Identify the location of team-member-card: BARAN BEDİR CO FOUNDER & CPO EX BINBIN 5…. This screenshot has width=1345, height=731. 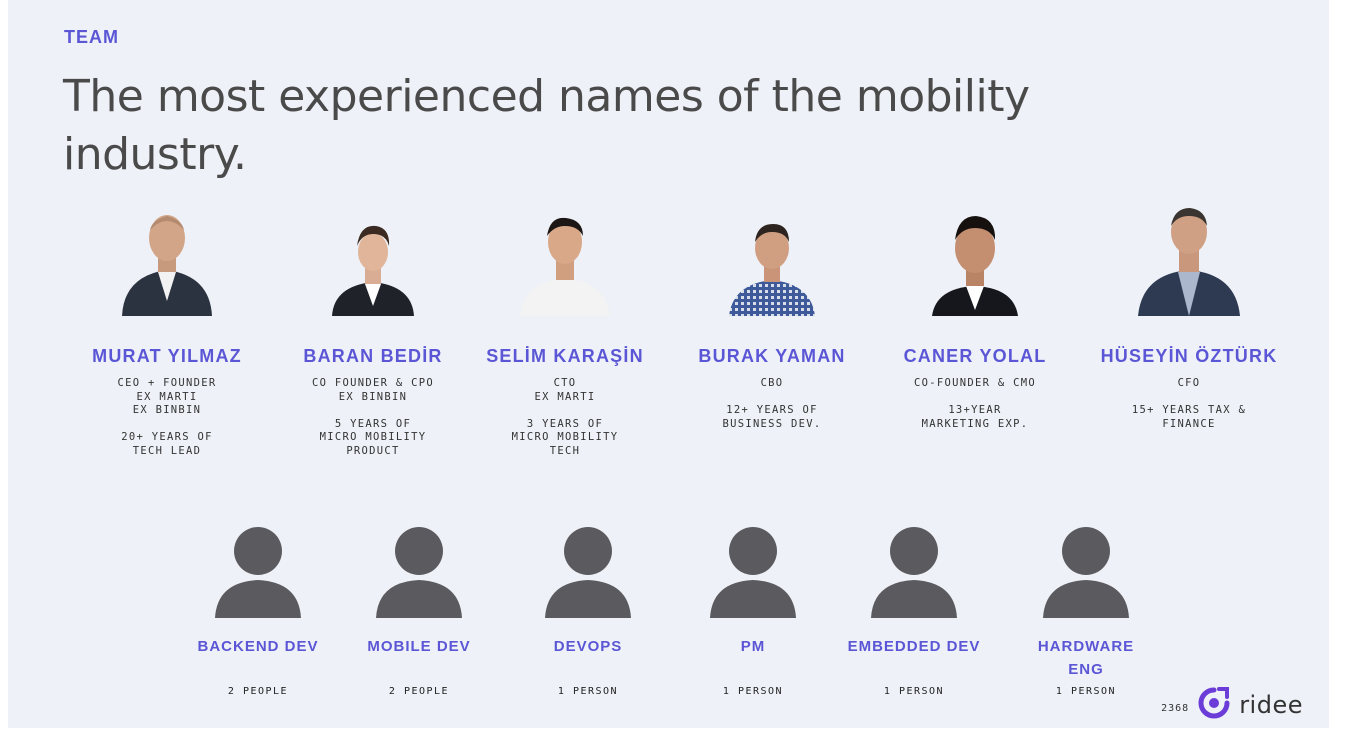
(373, 332).